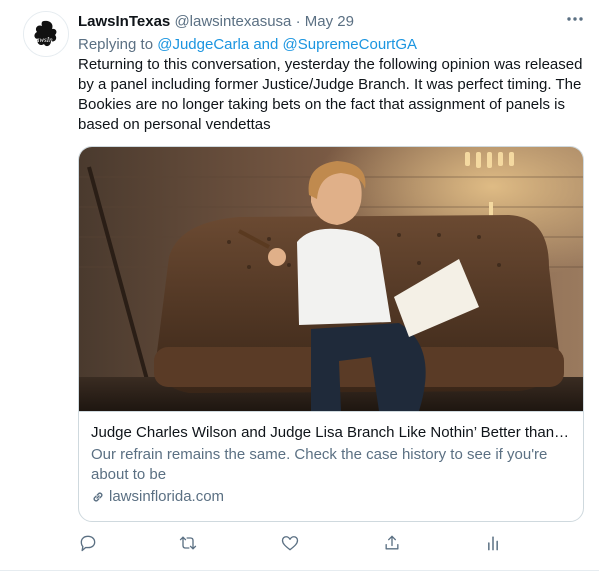  Describe the element at coordinates (124, 21) in the screenshot. I see `display-name: LawsInTexas` at that location.